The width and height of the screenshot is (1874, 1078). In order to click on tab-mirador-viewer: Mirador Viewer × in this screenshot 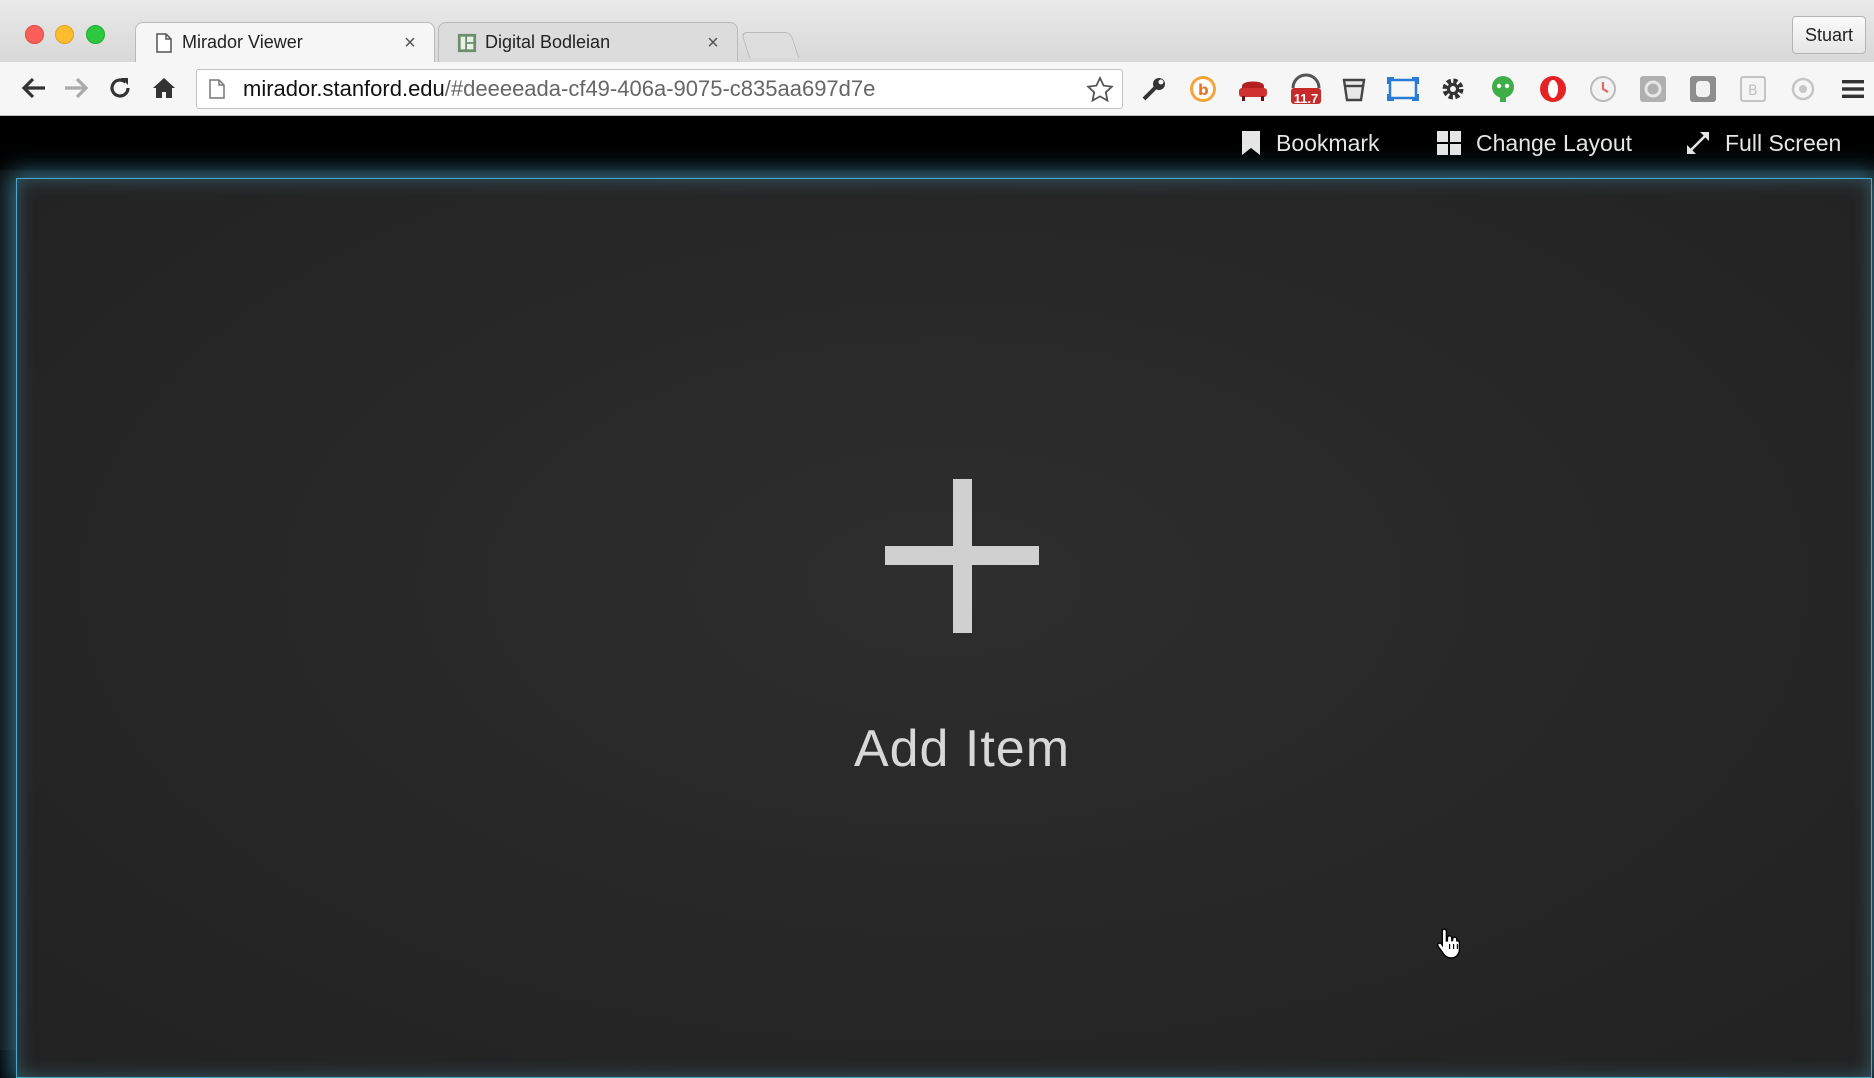, I will do `click(285, 42)`.